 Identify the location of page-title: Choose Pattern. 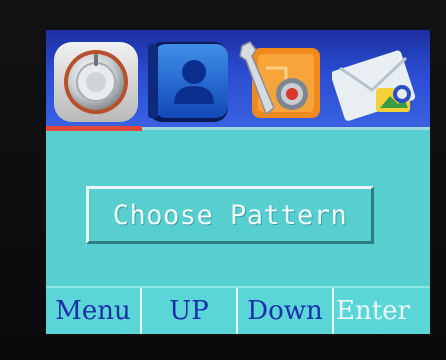
(230, 215).